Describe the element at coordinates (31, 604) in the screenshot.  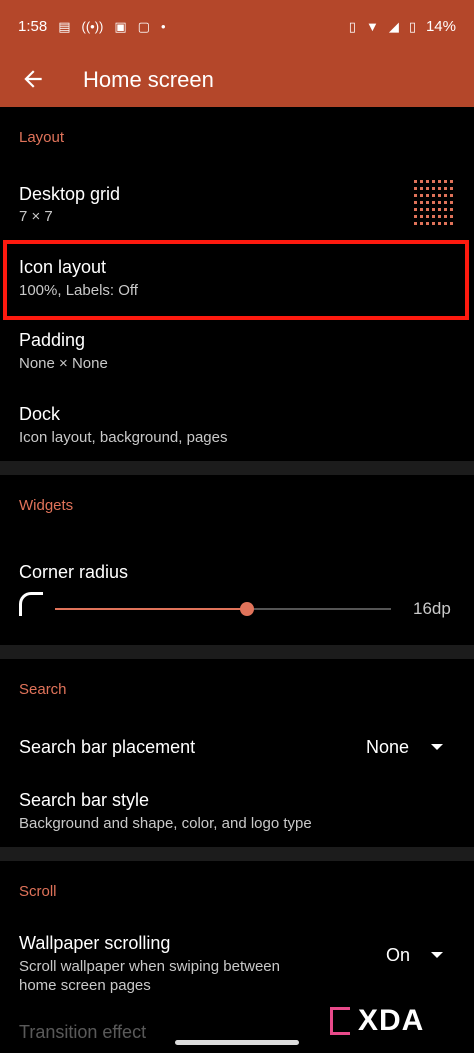
I see `corner-radius-icon` at that location.